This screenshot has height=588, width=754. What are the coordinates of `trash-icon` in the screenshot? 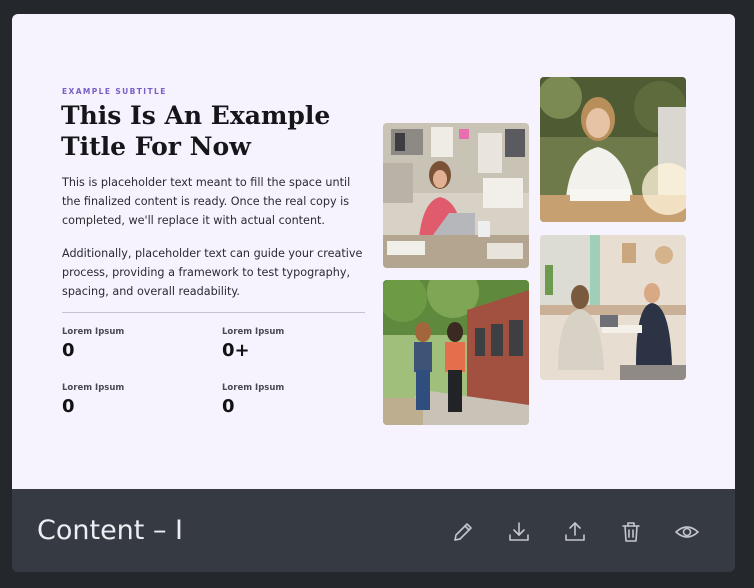 It's located at (631, 532).